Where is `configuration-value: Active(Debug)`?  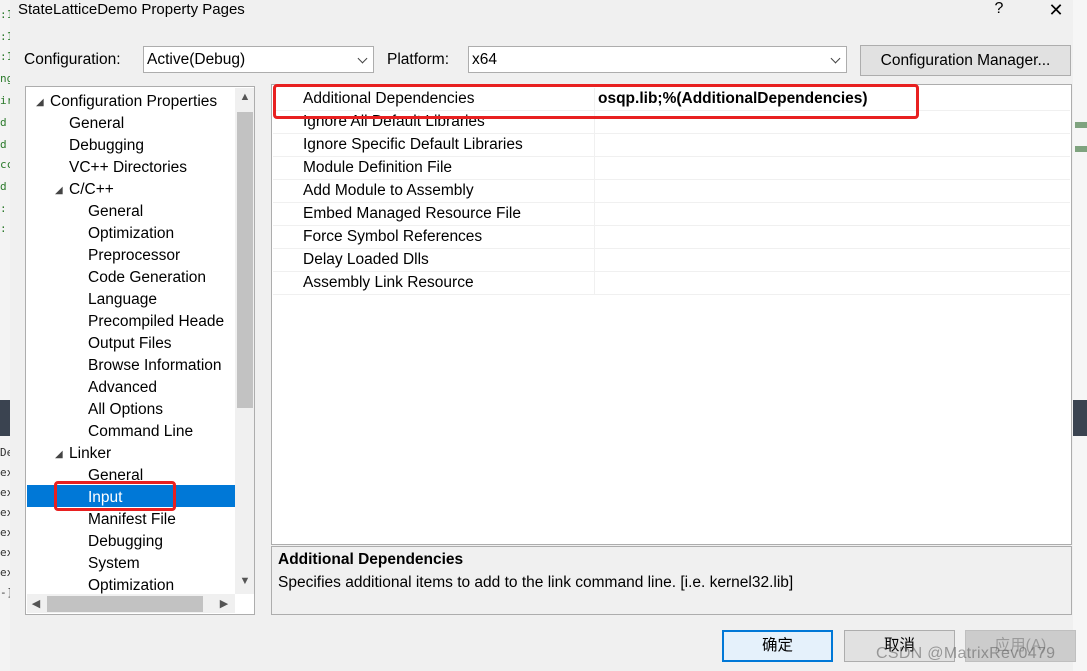
configuration-value: Active(Debug) is located at coordinates (196, 59).